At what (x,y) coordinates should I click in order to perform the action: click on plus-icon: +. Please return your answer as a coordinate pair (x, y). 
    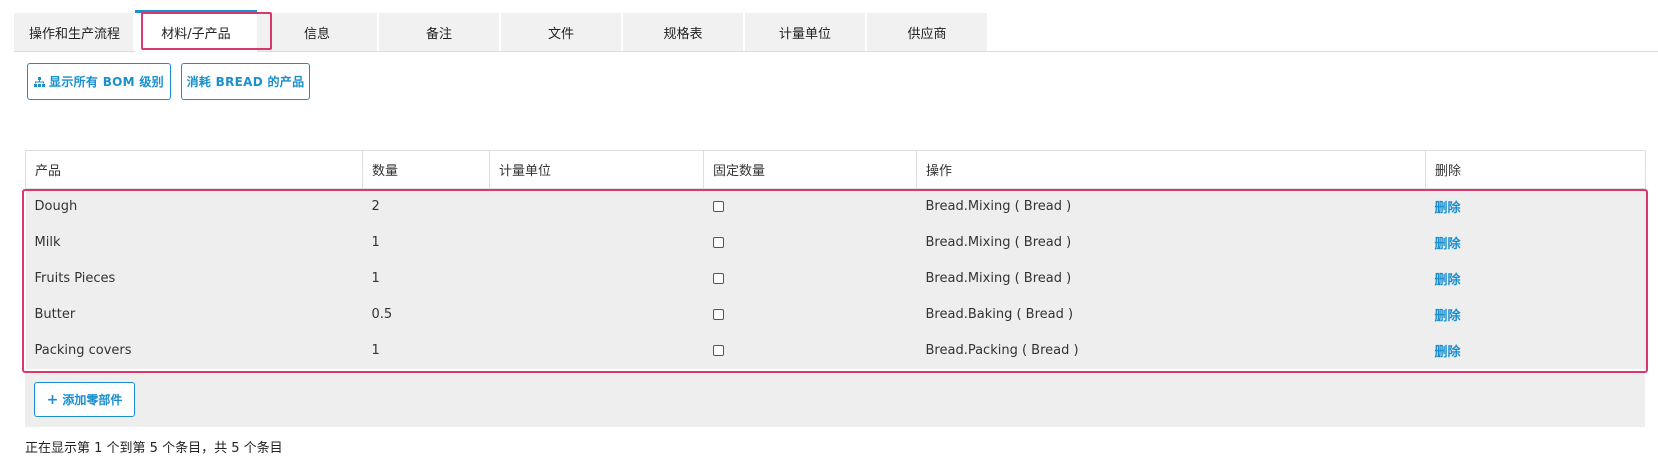
    Looking at the image, I should click on (52, 399).